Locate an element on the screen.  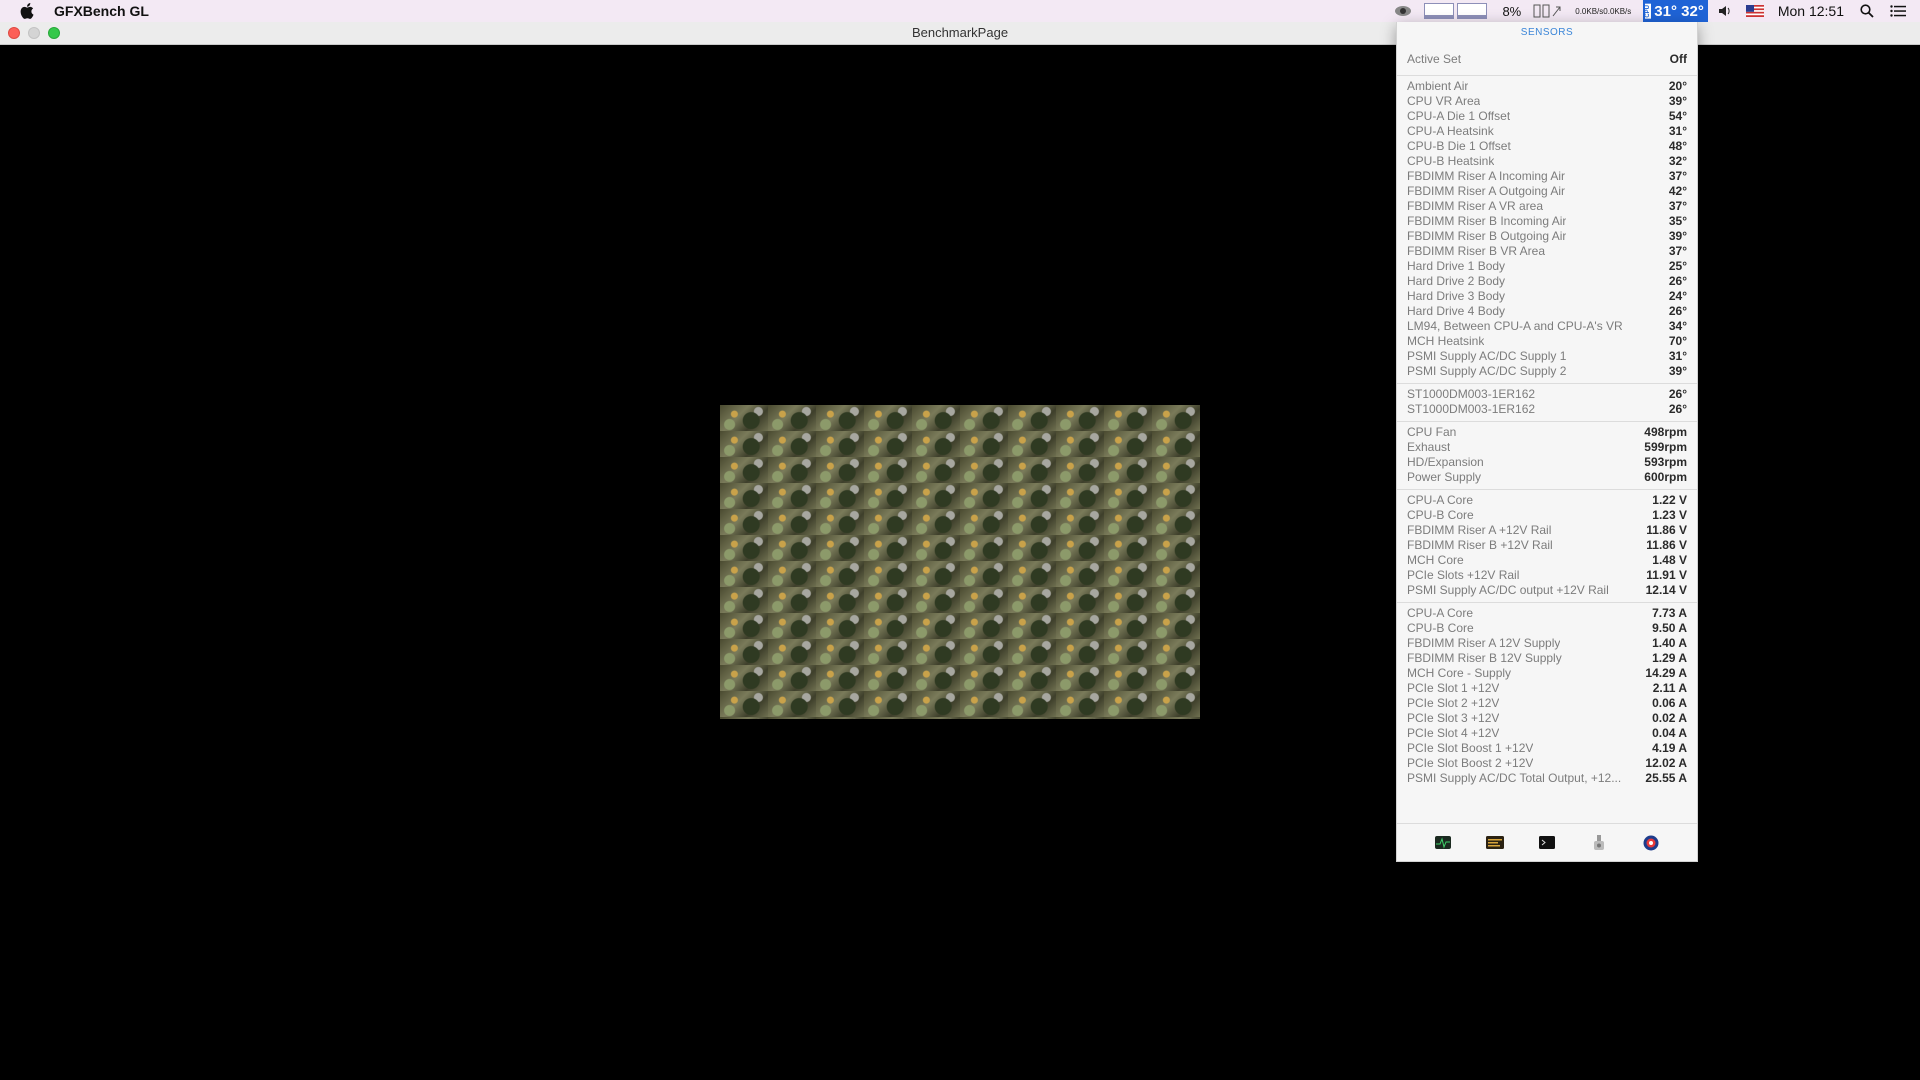
sensor-row: FBDIMM Riser A +12V Rail 11.86 V is located at coordinates (1547, 530).